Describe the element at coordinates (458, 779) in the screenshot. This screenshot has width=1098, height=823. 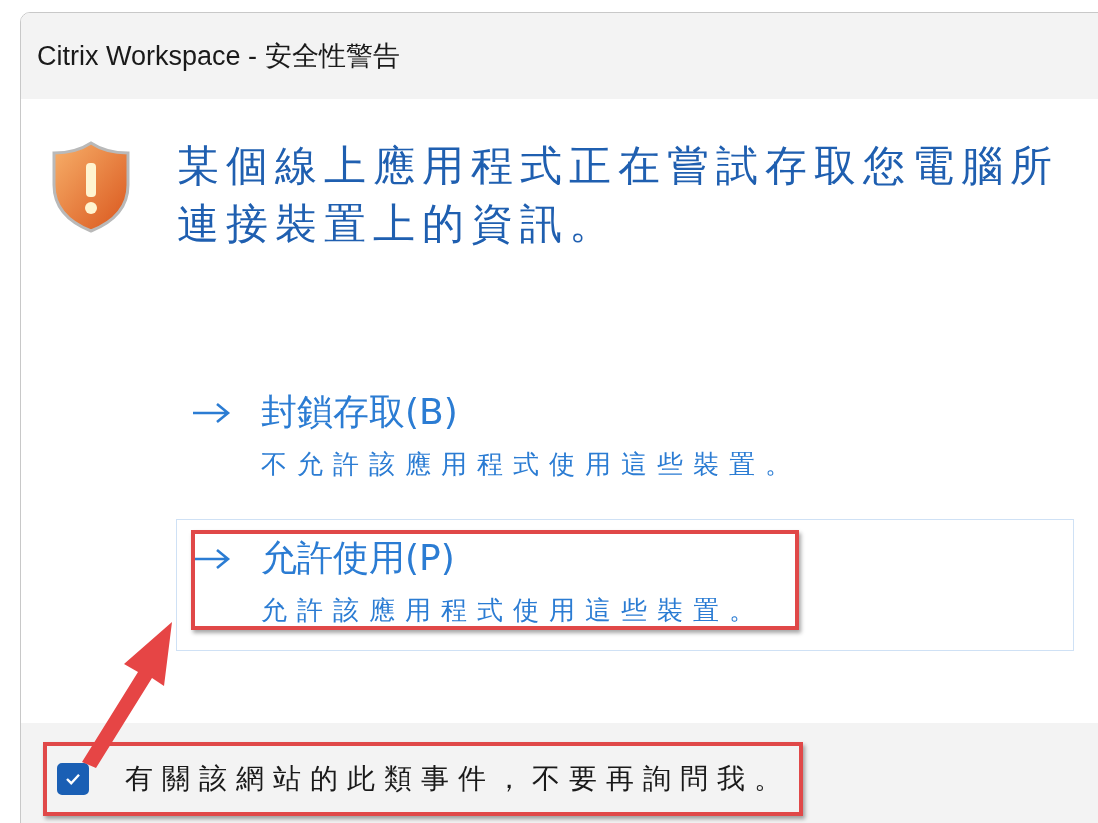
I see `checkbox-label: 有關該網站的此類事件，不要再詢問我。` at that location.